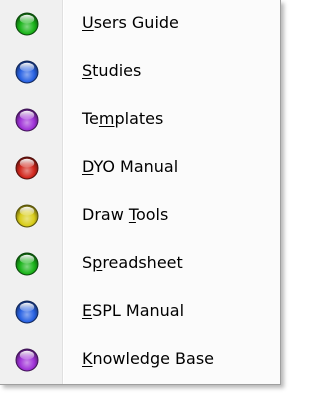 This screenshot has width=320, height=394. I want to click on menu-item-label: Templates, so click(123, 118).